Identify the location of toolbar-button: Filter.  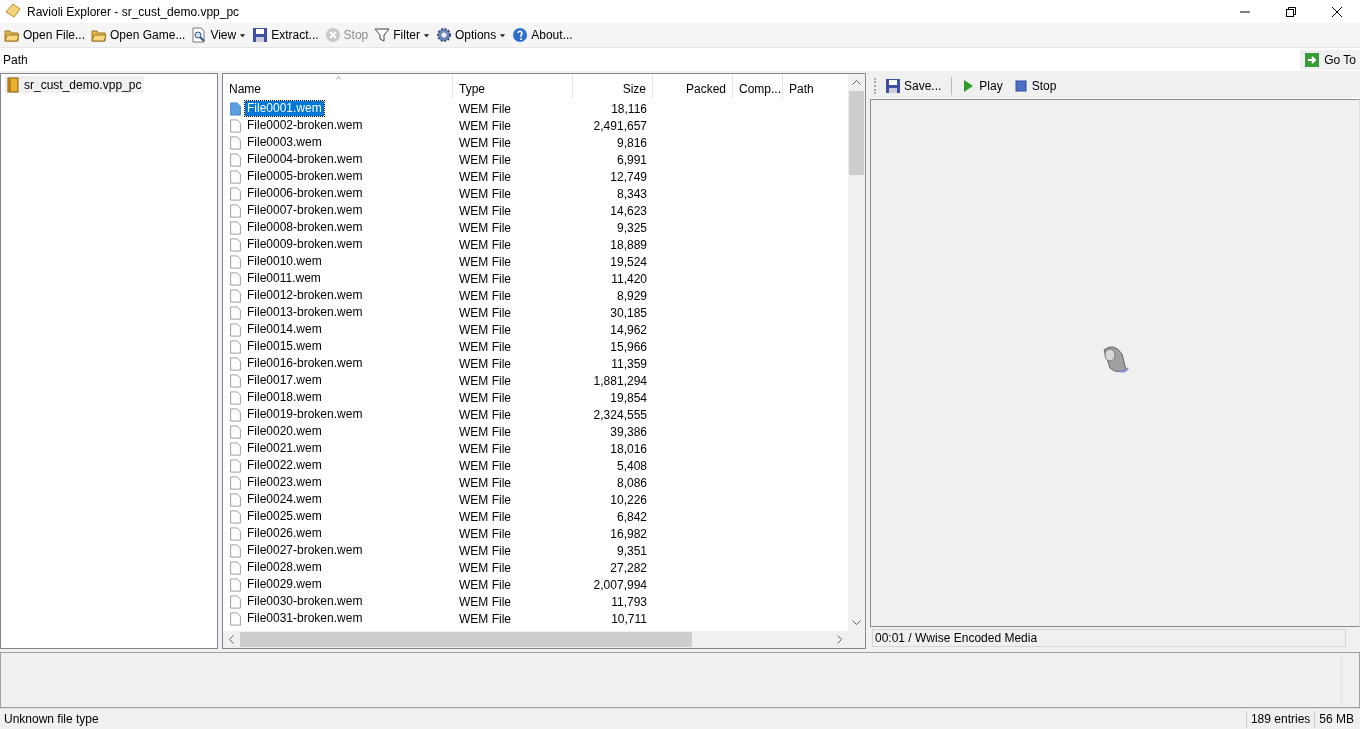
(403, 35).